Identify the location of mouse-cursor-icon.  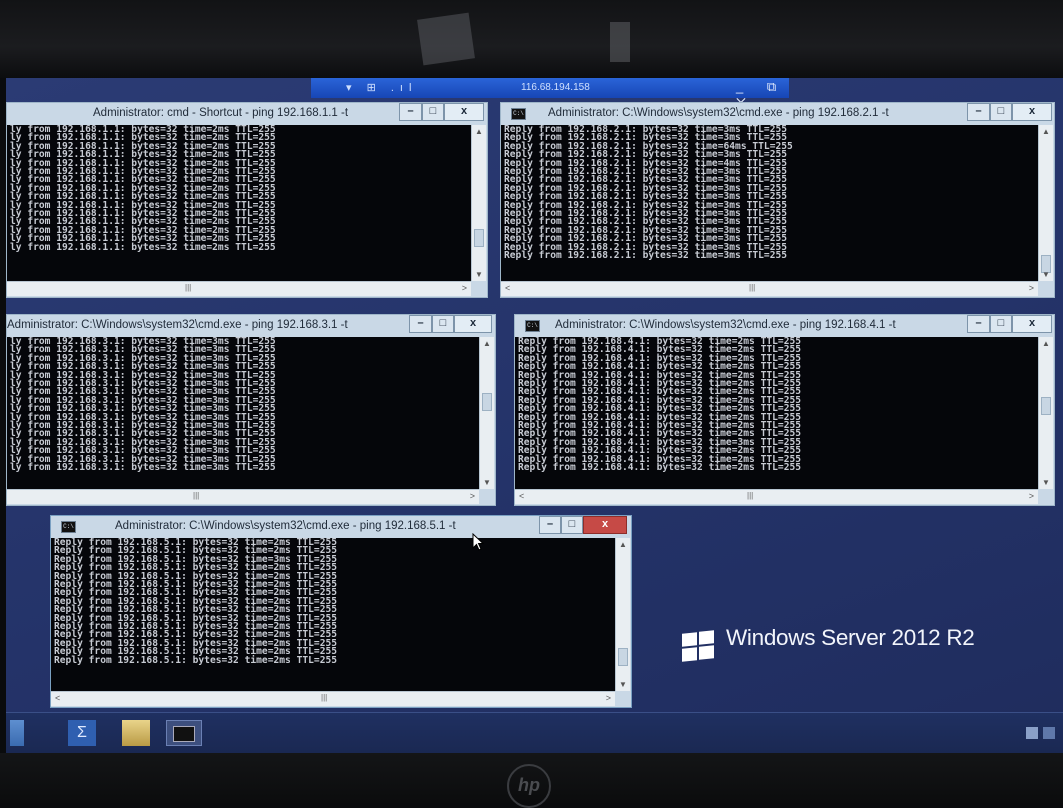
(478, 542).